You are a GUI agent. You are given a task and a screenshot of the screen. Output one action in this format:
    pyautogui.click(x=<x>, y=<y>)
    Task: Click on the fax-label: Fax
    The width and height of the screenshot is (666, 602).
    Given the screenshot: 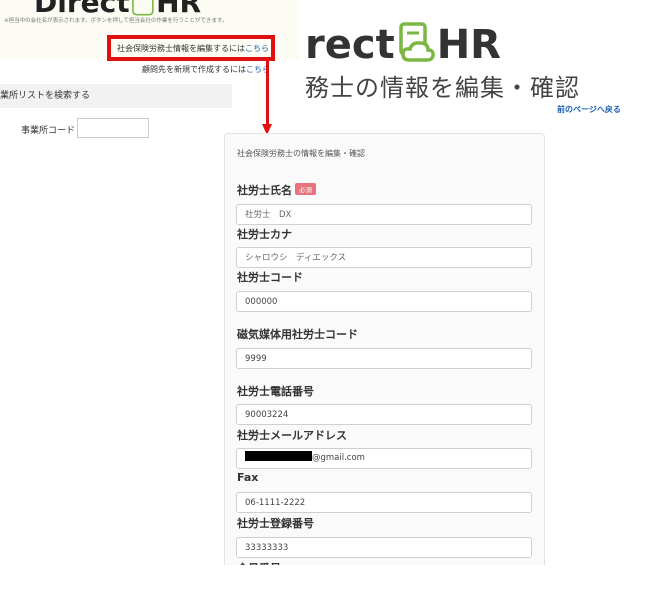 What is the action you would take?
    pyautogui.click(x=248, y=477)
    